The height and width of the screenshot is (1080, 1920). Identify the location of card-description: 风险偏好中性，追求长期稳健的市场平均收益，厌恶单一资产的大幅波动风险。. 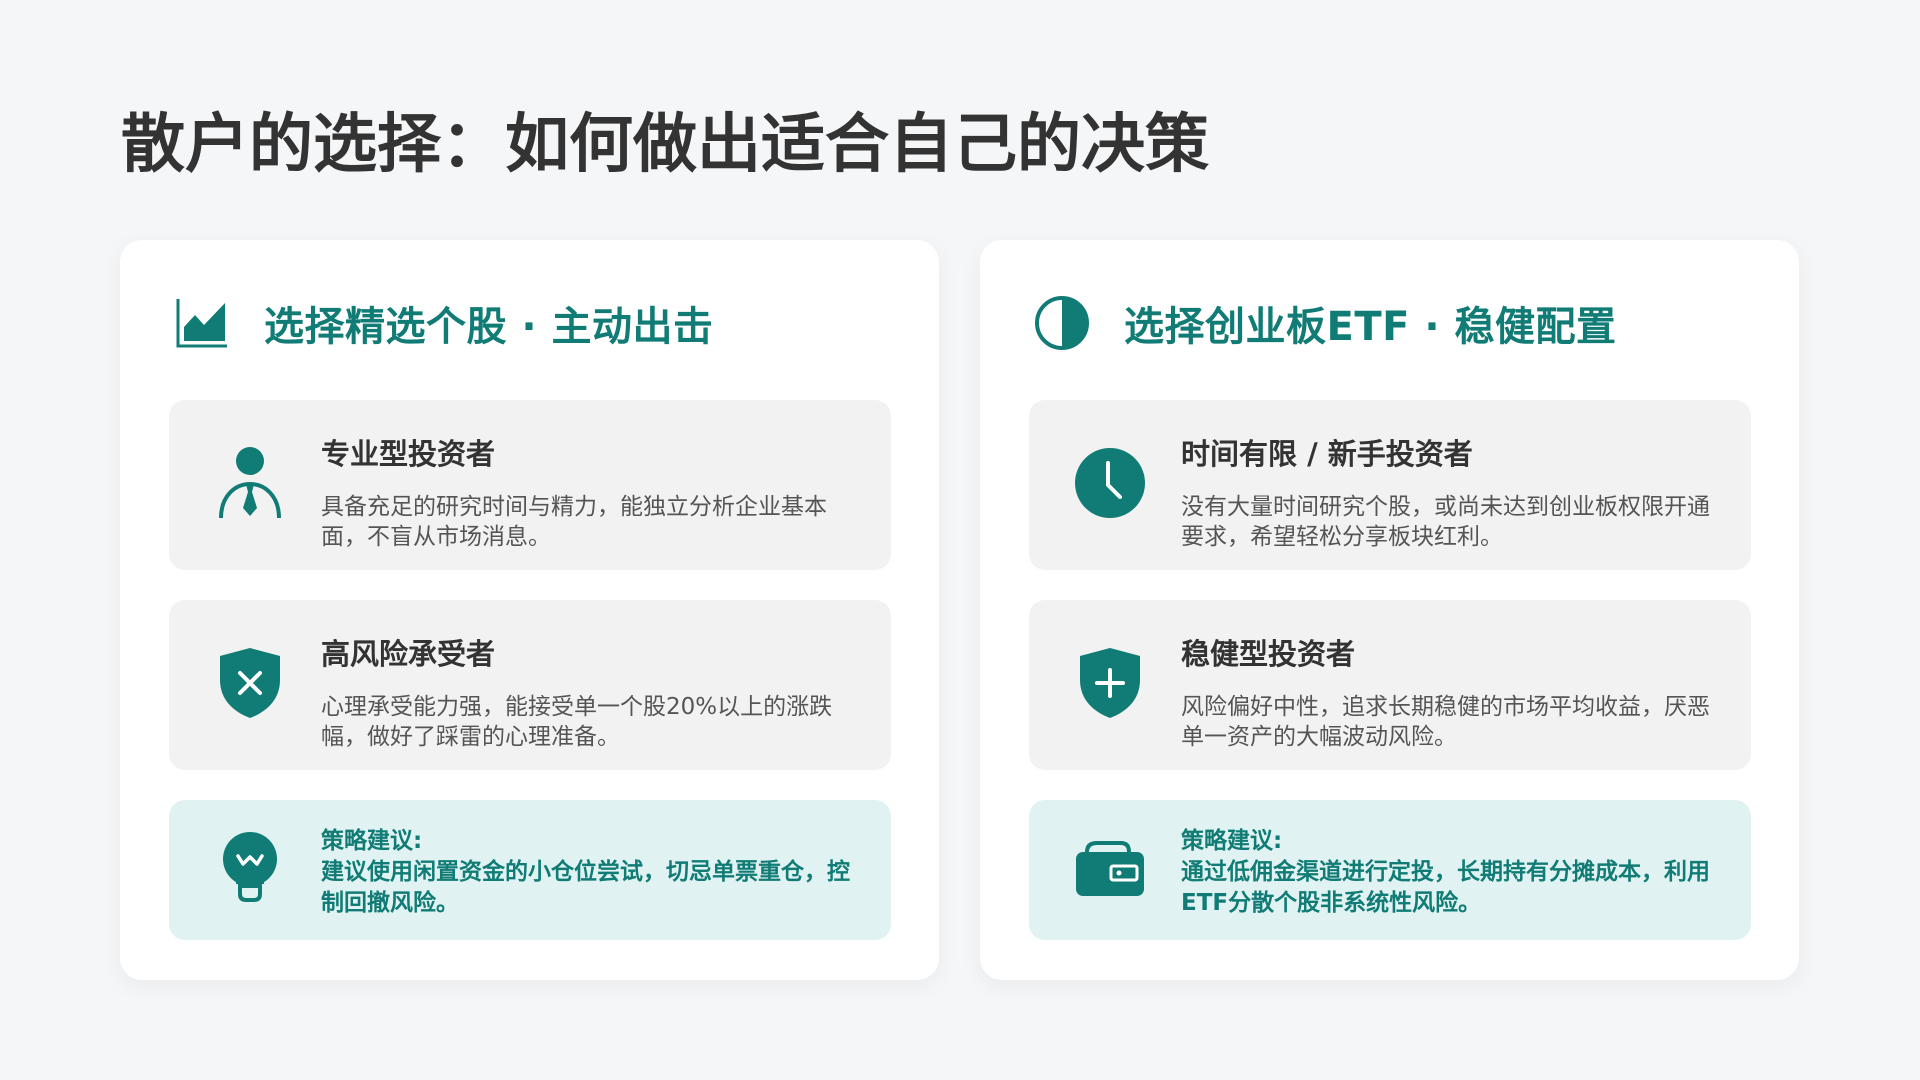
(1445, 722).